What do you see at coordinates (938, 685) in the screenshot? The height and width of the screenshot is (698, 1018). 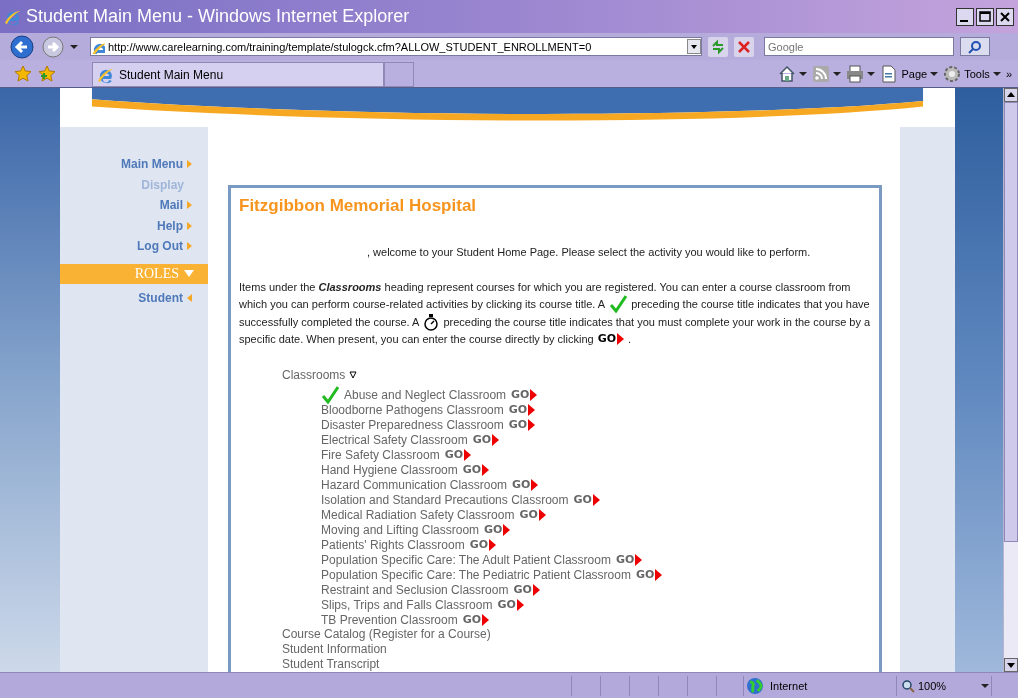 I see `zoom-control: 100%` at bounding box center [938, 685].